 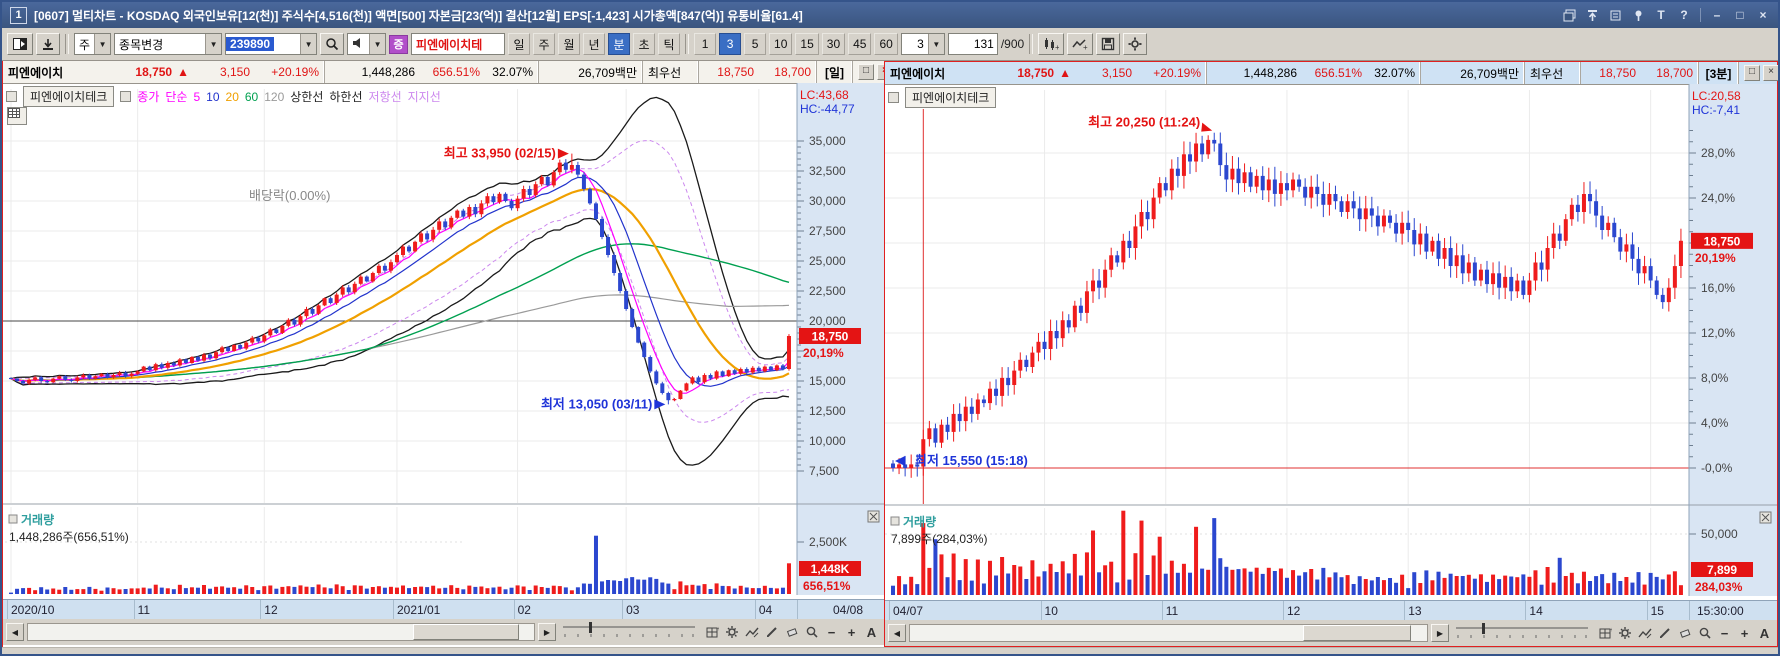 I want to click on stock-name-field: 피엔에이치테, so click(x=458, y=44).